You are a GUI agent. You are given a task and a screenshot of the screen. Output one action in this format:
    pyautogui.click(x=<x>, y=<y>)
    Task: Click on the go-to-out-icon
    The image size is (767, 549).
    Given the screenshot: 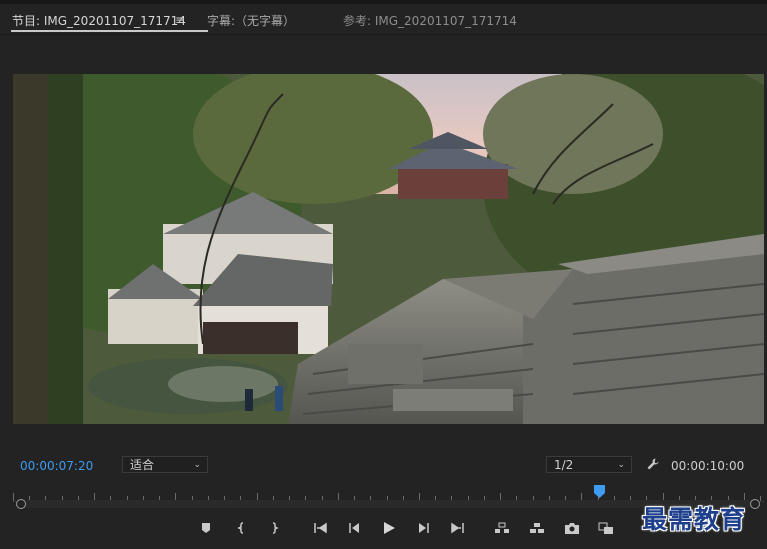 What is the action you would take?
    pyautogui.click(x=457, y=528)
    